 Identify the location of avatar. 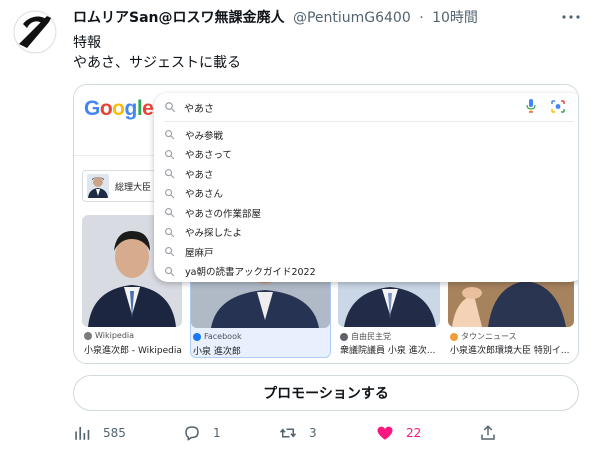
(35, 32).